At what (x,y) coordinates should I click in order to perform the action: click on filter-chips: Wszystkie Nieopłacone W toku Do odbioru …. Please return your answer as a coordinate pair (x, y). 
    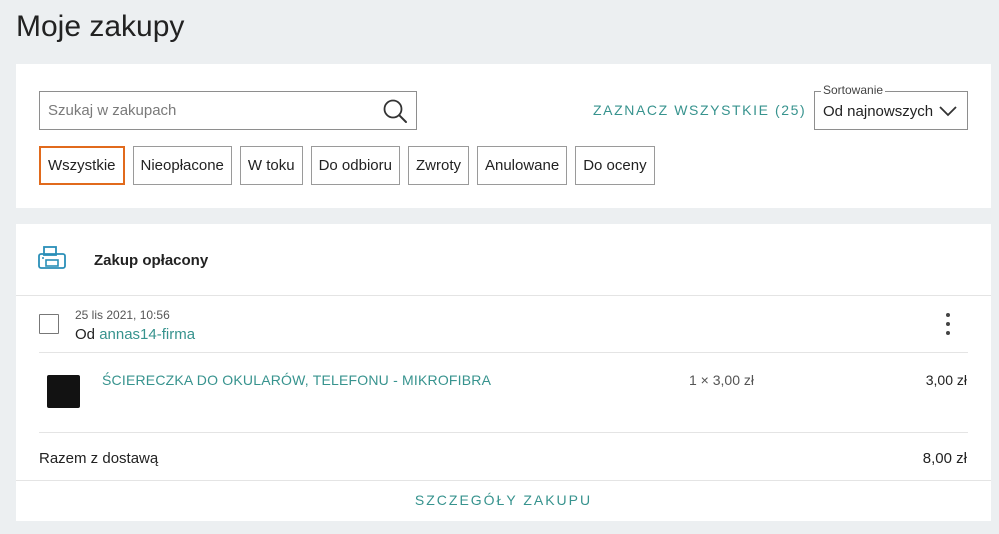
    Looking at the image, I should click on (347, 165).